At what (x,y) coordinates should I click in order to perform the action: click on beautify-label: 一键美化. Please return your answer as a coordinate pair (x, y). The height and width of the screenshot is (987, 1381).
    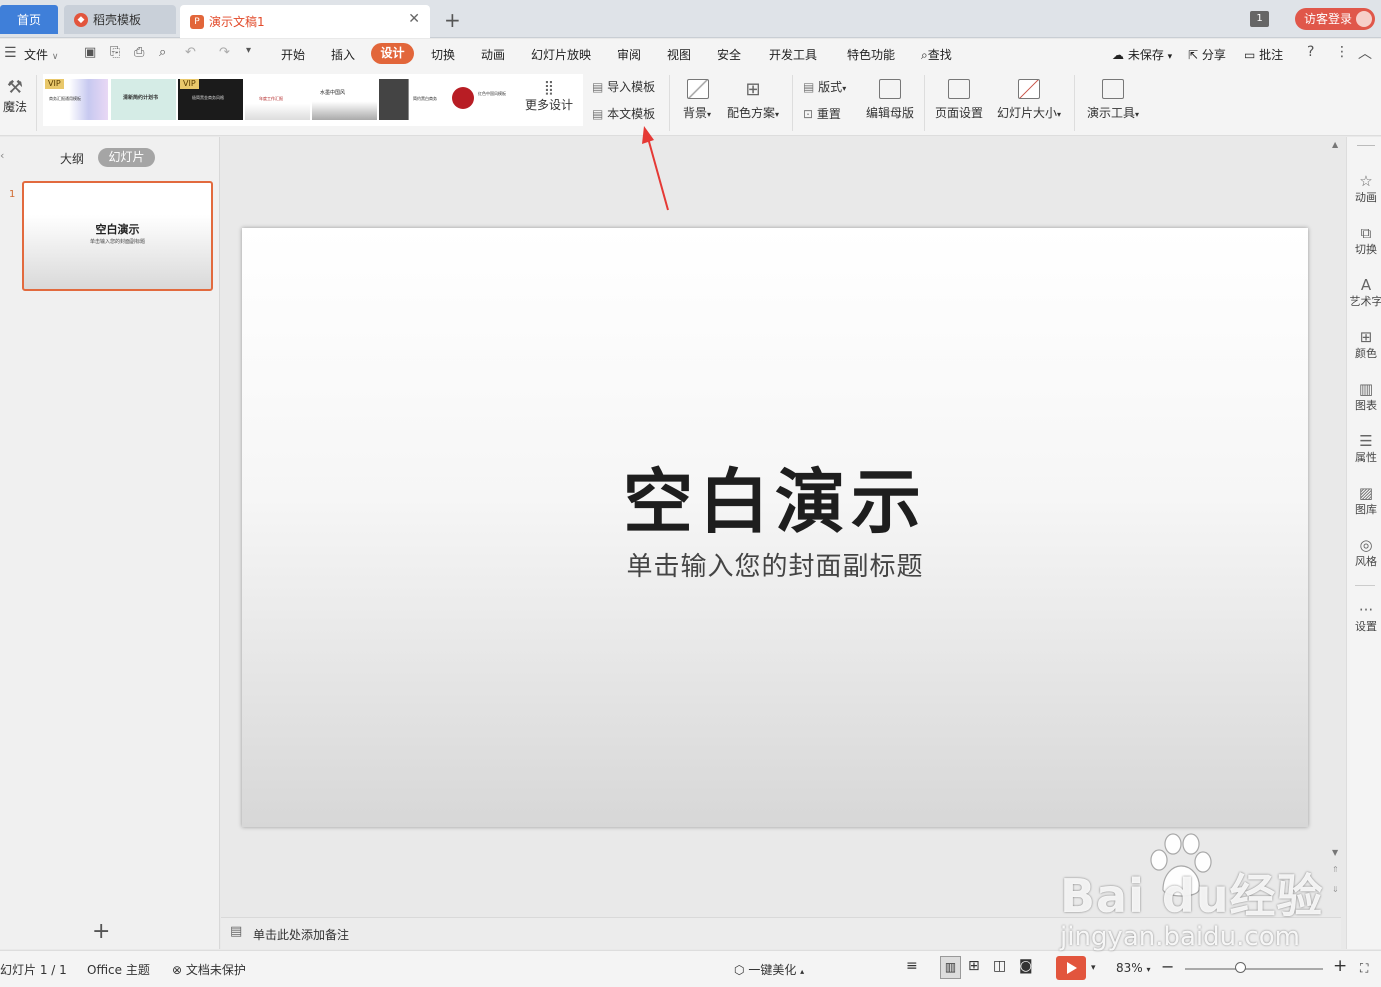
    Looking at the image, I should click on (772, 970).